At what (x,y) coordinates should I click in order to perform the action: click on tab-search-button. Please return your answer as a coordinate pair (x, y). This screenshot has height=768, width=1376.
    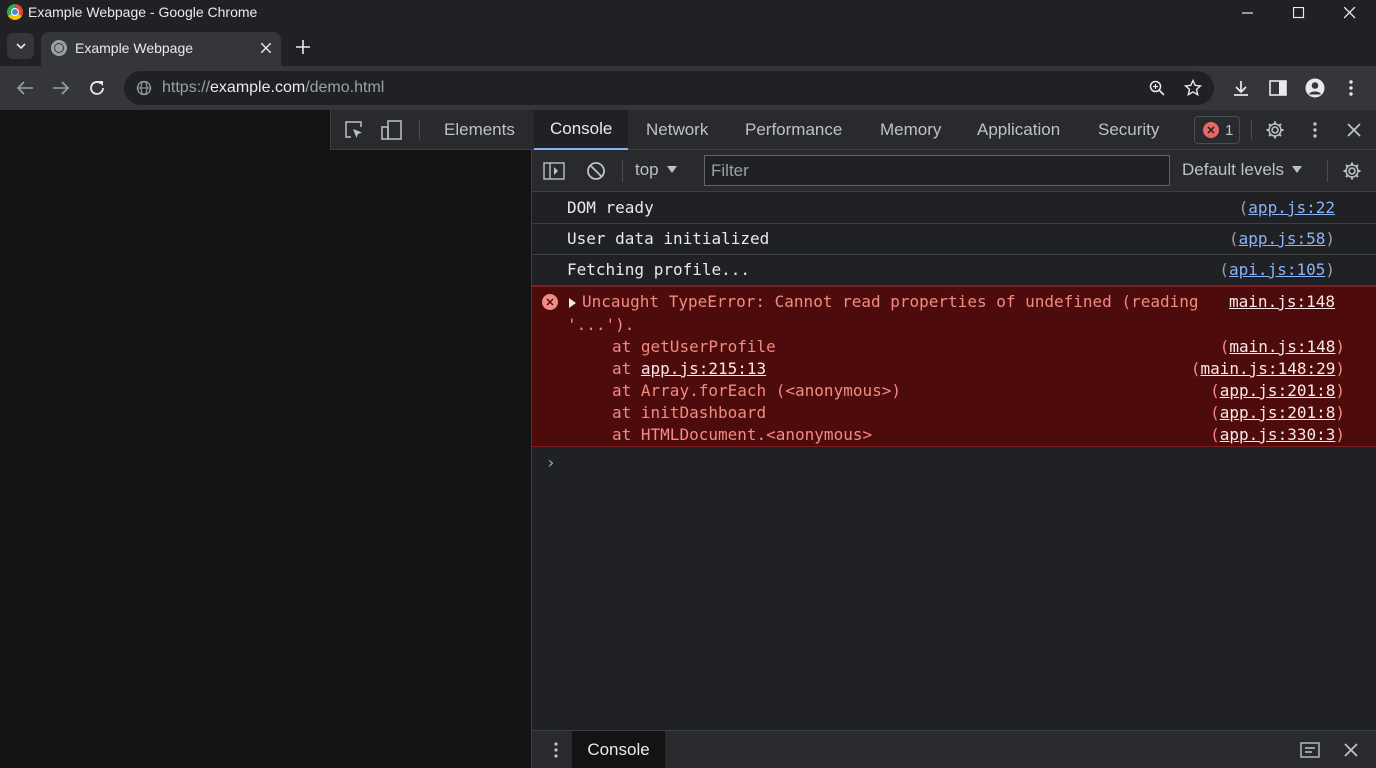
    Looking at the image, I should click on (20, 46).